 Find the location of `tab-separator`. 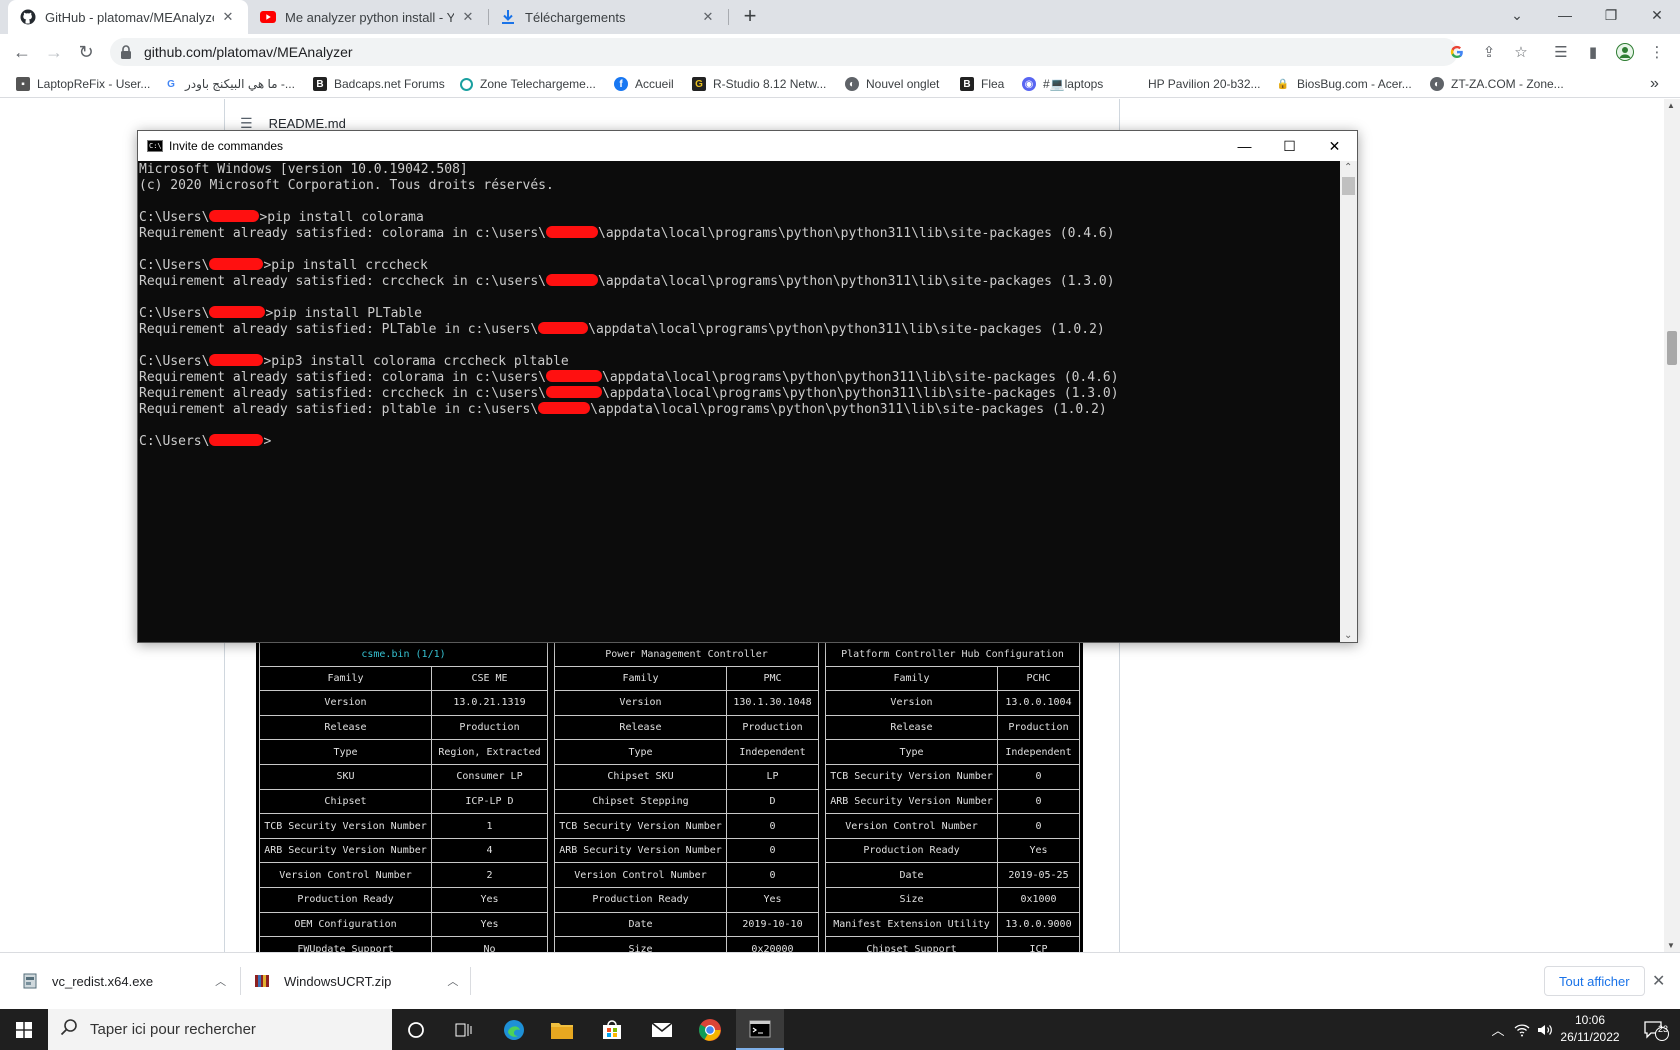

tab-separator is located at coordinates (728, 17).